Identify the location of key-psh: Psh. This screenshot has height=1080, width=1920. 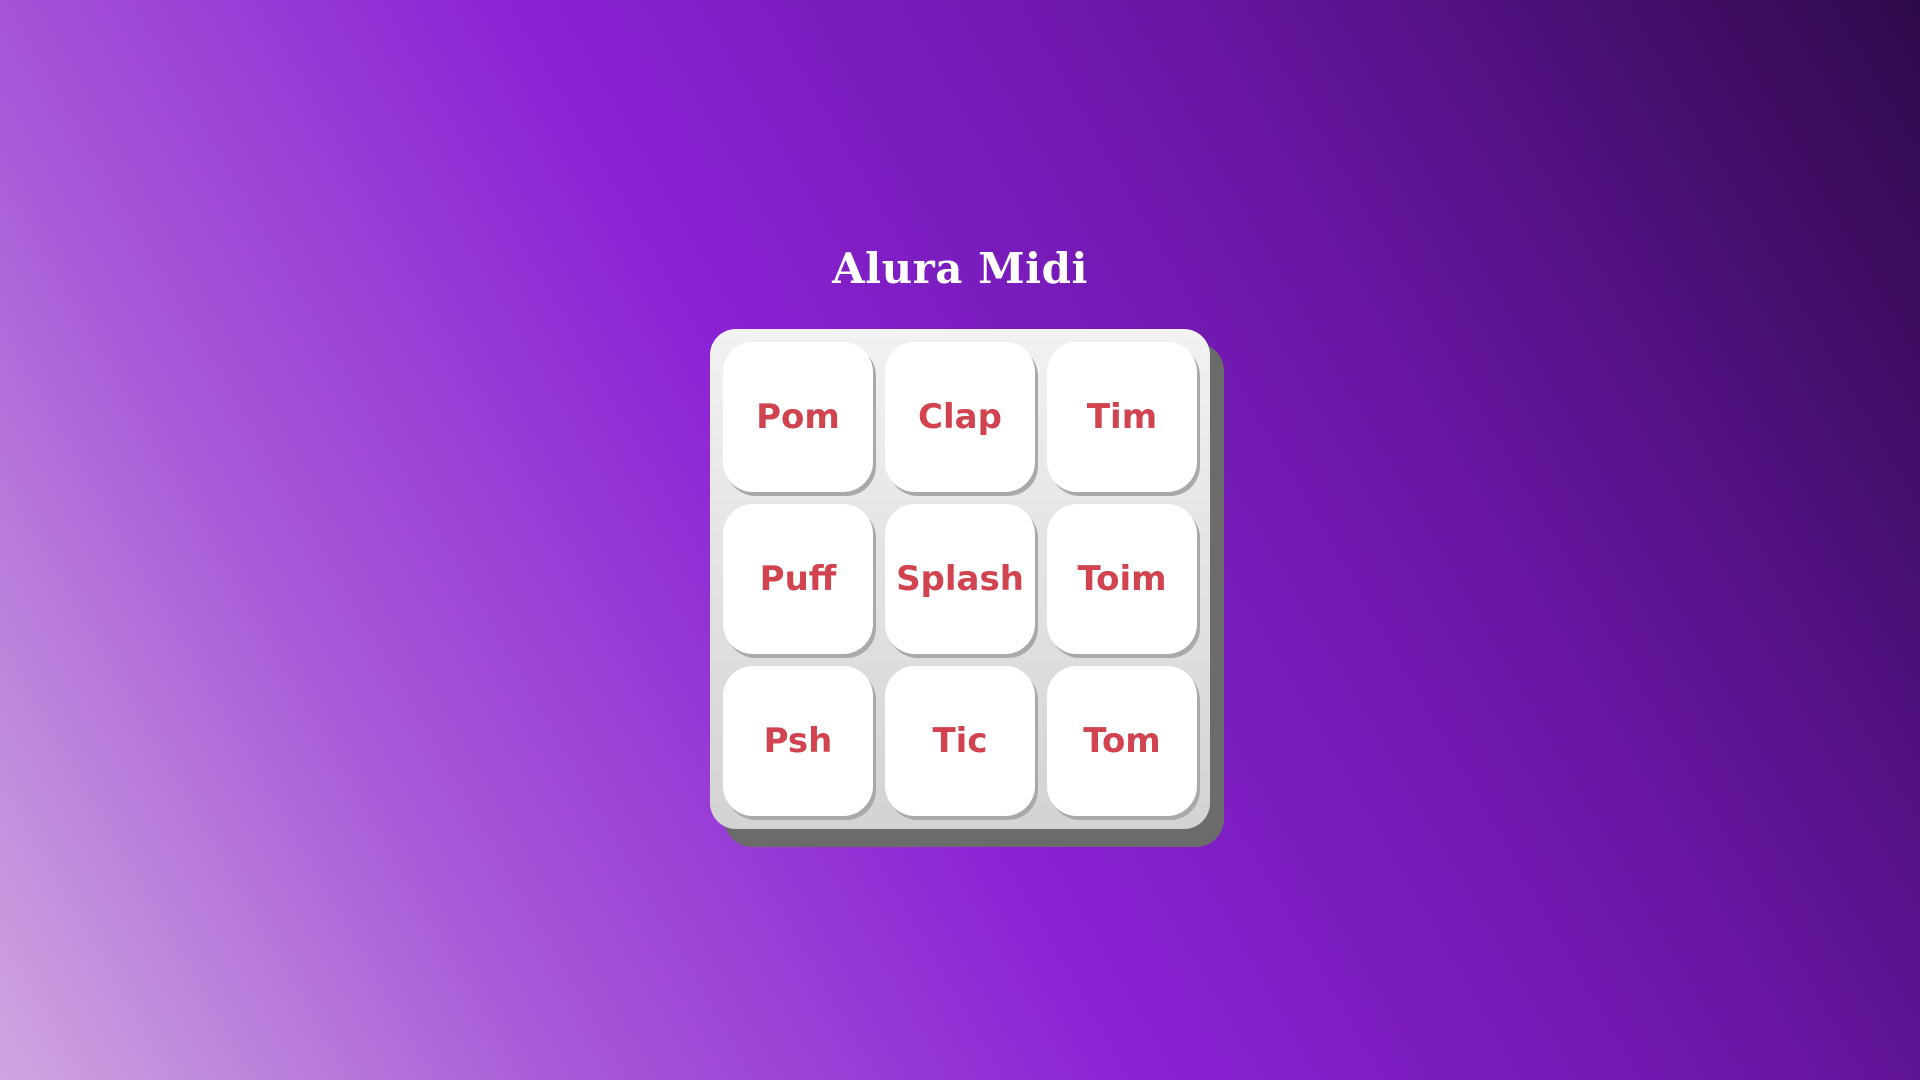
(798, 741).